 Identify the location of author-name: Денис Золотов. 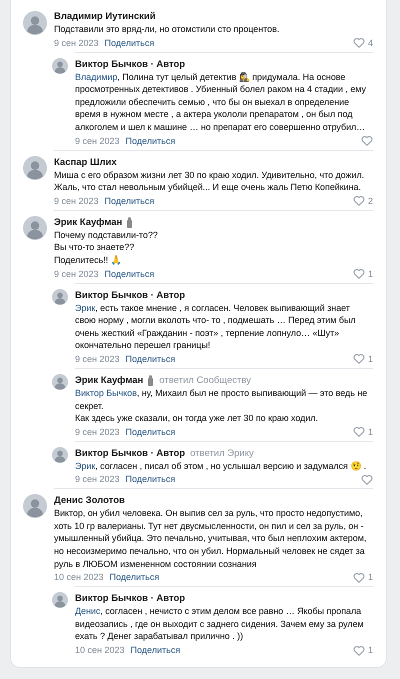
(89, 501).